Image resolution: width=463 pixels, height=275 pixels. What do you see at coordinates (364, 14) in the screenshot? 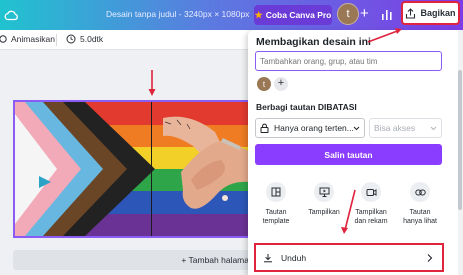
I see `add-collaborator-icon: +` at bounding box center [364, 14].